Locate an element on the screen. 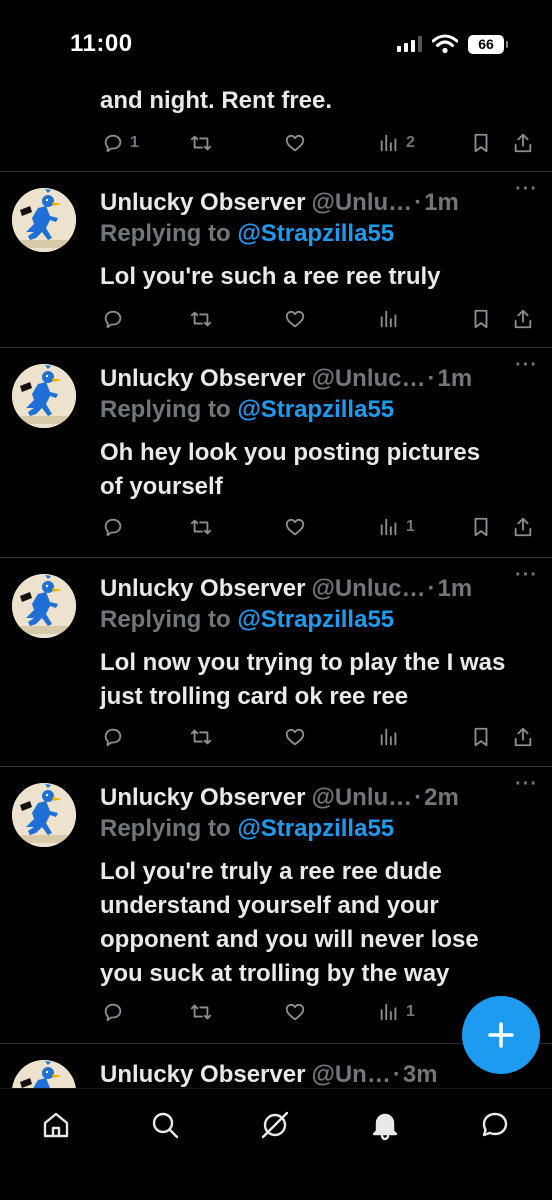 This screenshot has width=552, height=1200. tweet-header: Unlucky Observer @Unlu… · 2m is located at coordinates (326, 798).